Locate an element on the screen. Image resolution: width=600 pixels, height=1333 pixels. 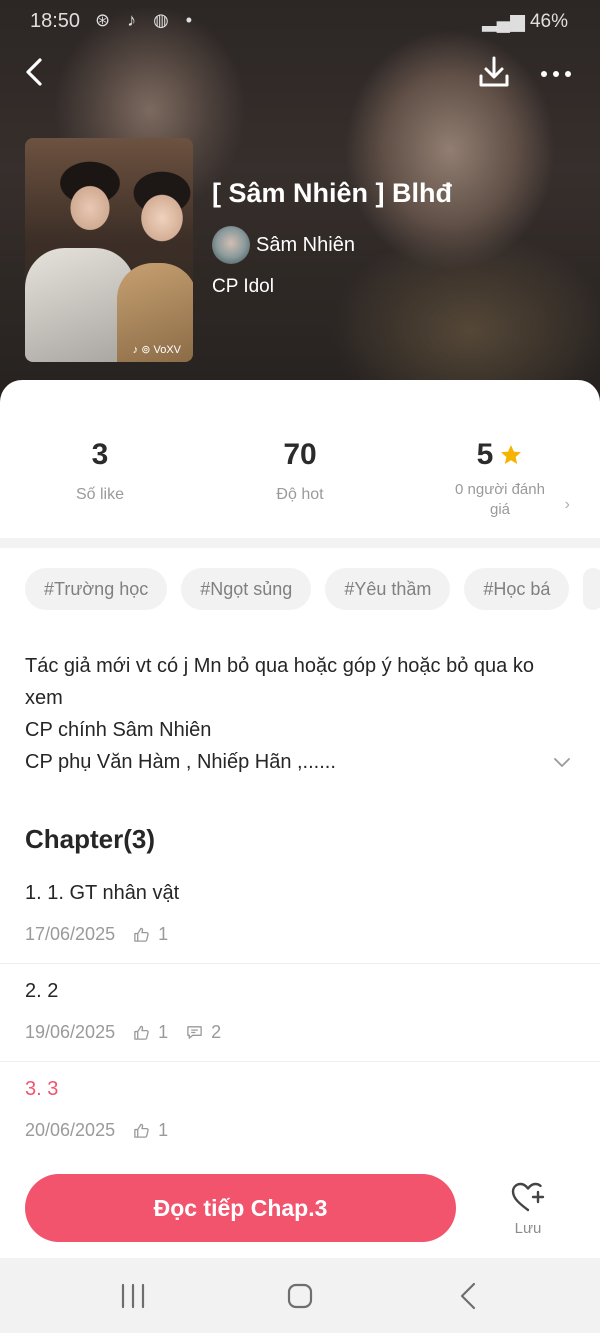
story-cover: ♪ ⊚ VoXV is located at coordinates (109, 250).